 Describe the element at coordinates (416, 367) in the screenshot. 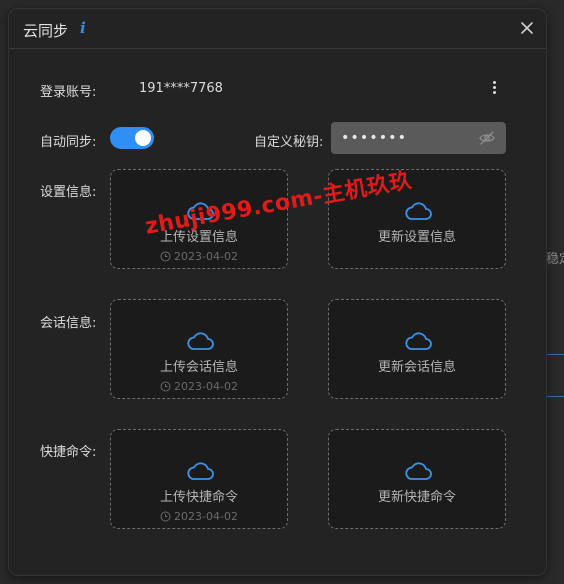

I see `card-label: 更新会话信息` at that location.